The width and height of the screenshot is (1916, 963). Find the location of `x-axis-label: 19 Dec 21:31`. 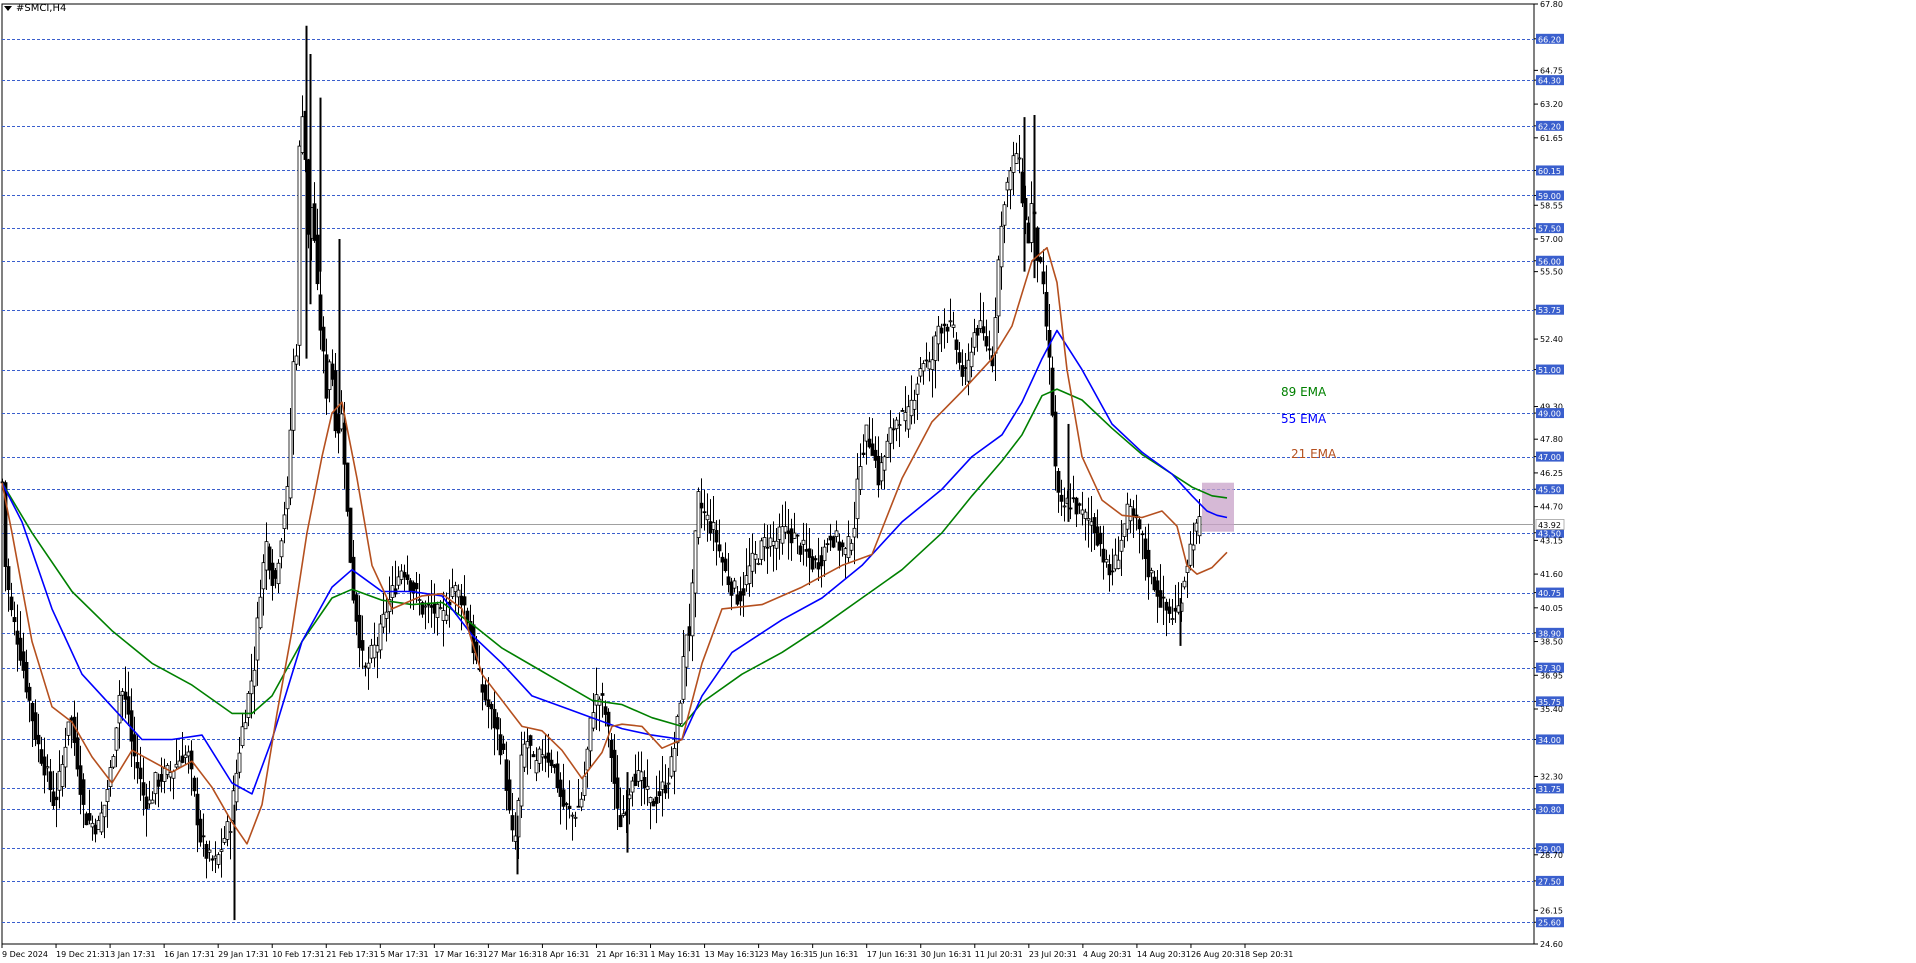

x-axis-label: 19 Dec 21:31 is located at coordinates (83, 954).